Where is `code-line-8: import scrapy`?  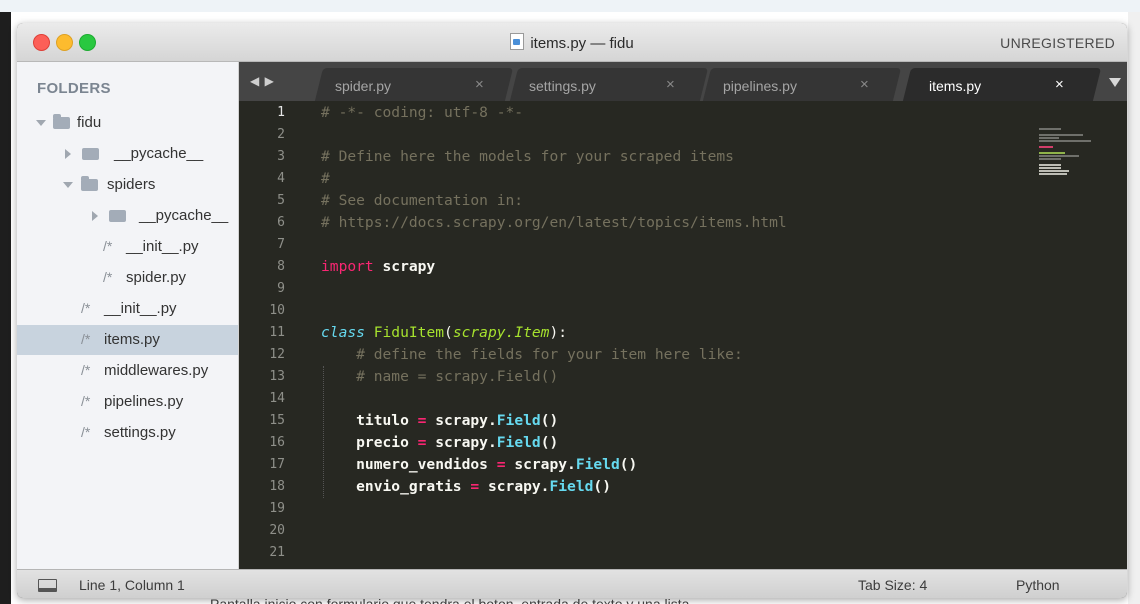
code-line-8: import scrapy is located at coordinates (378, 269).